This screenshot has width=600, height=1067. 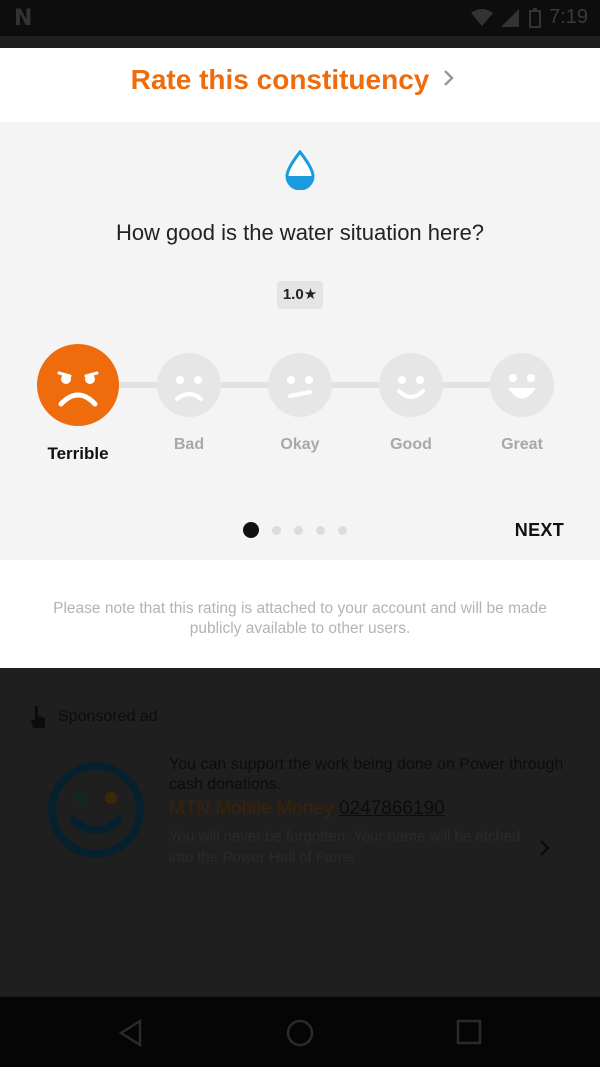 I want to click on smile-face-icon, so click(x=411, y=387).